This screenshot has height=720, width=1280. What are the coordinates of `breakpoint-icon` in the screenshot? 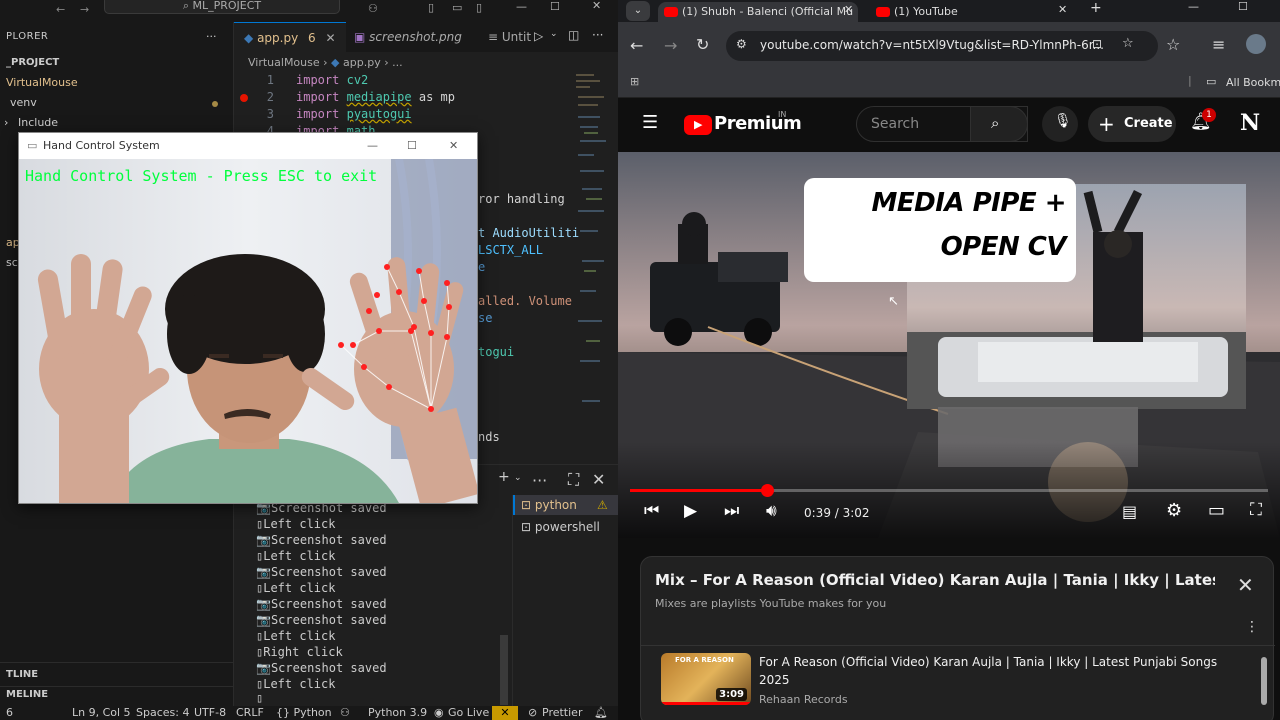 It's located at (244, 98).